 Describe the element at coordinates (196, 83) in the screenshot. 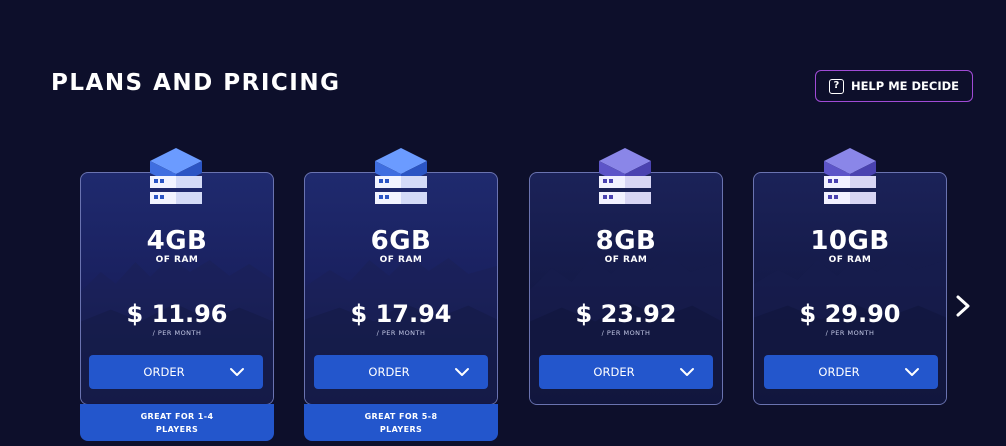

I see `page-title: PLANS AND PRICING` at that location.